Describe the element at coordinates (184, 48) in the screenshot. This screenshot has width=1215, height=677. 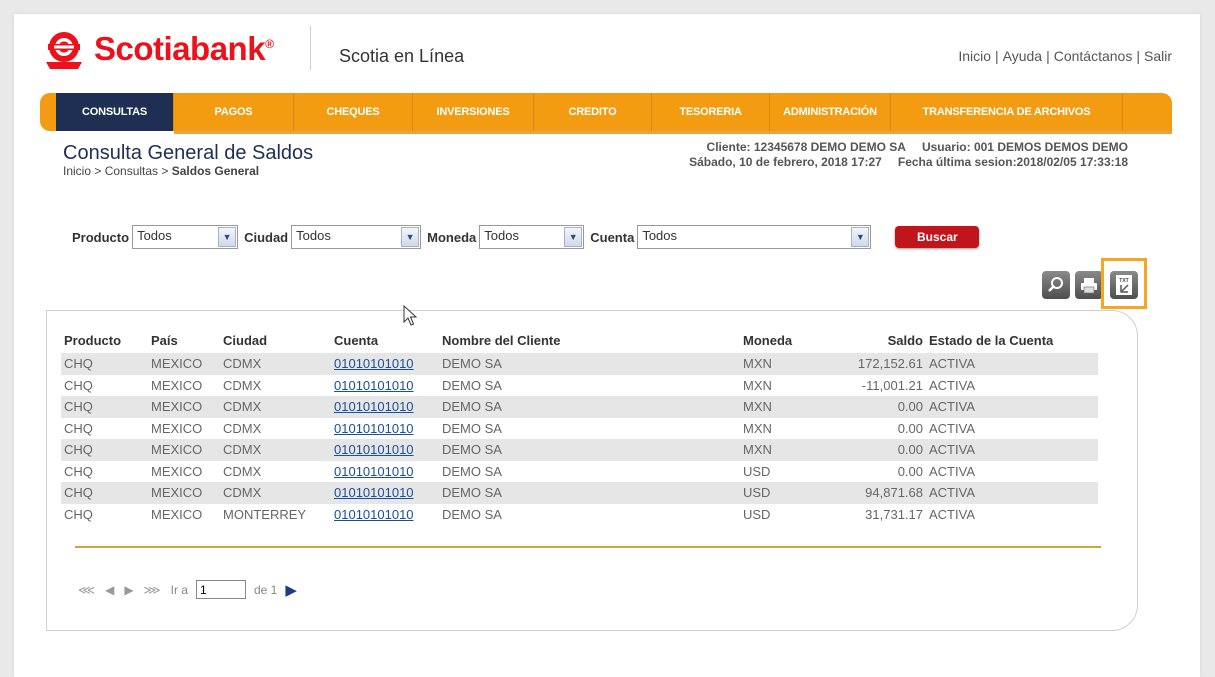
I see `brand-name: Scotiabank®` at that location.